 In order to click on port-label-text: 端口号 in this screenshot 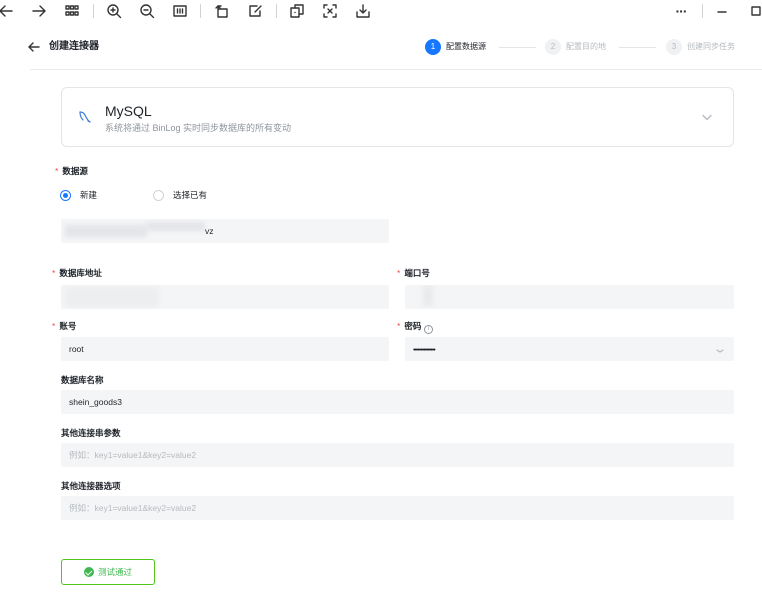, I will do `click(417, 273)`.